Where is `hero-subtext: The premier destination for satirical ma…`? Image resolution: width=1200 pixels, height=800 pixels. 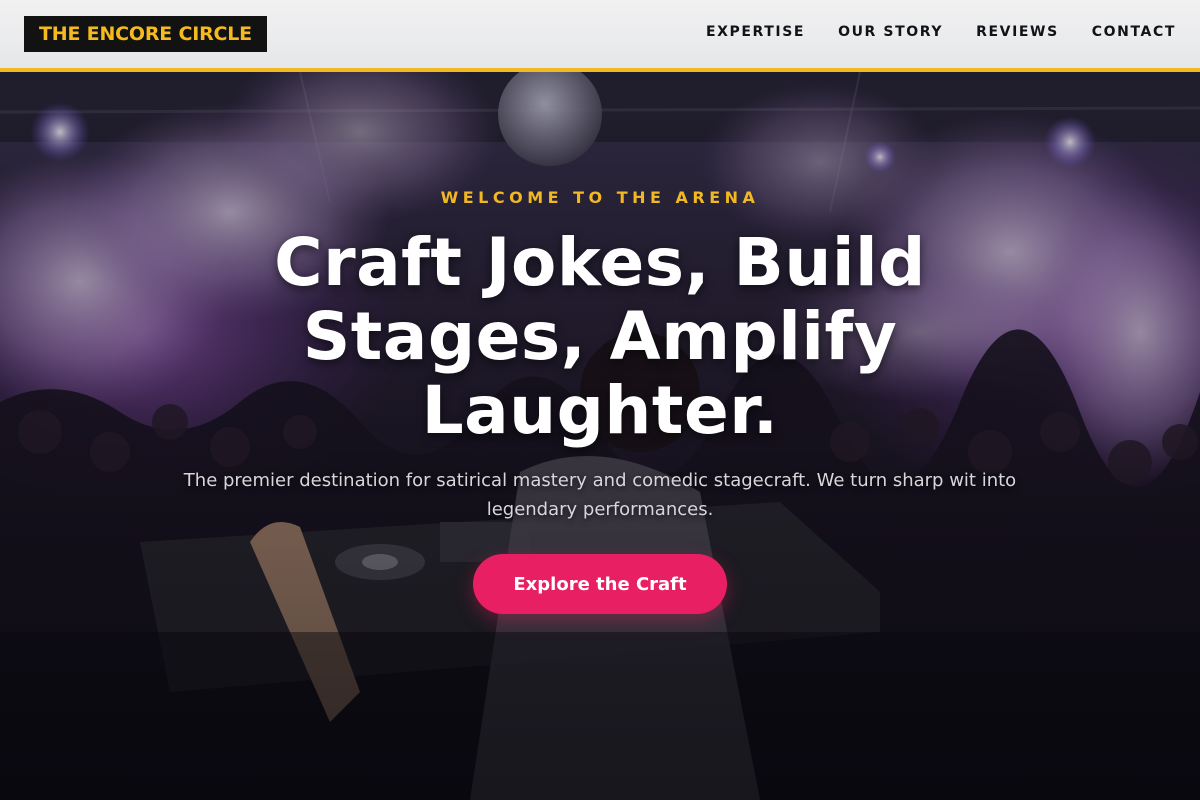
hero-subtext: The premier destination for satirical ma… is located at coordinates (600, 495).